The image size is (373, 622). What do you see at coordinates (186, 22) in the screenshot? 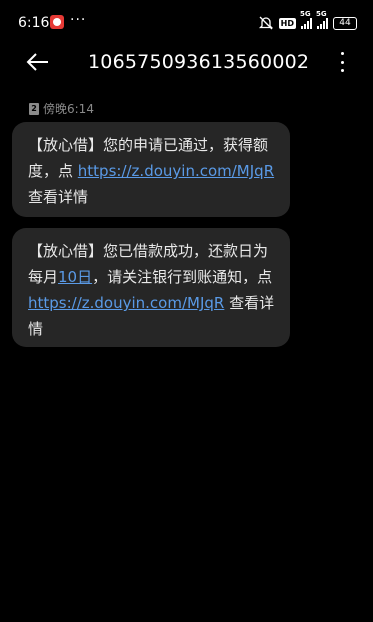
I see `status-bar: 6:16 ··· HD 5G 5G 44` at bounding box center [186, 22].